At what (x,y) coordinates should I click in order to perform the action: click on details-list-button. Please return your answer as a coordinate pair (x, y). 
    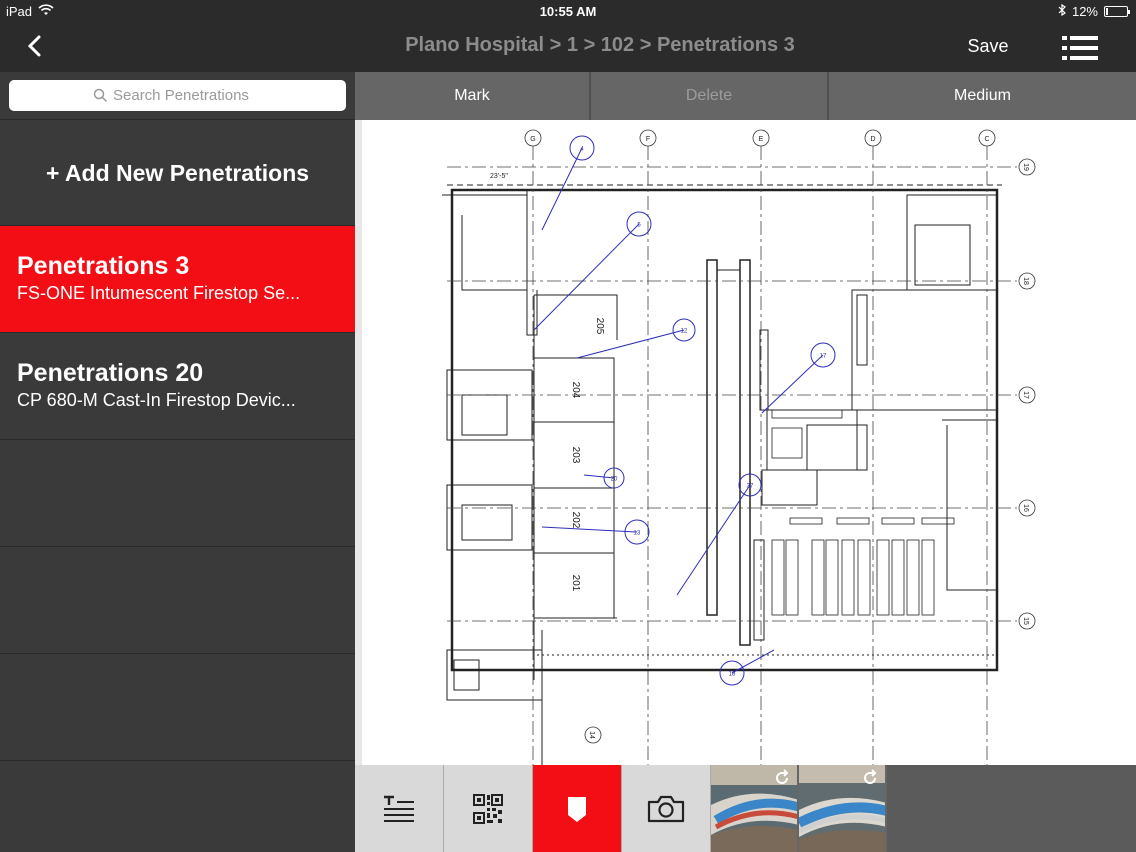
    Looking at the image, I should click on (399, 808).